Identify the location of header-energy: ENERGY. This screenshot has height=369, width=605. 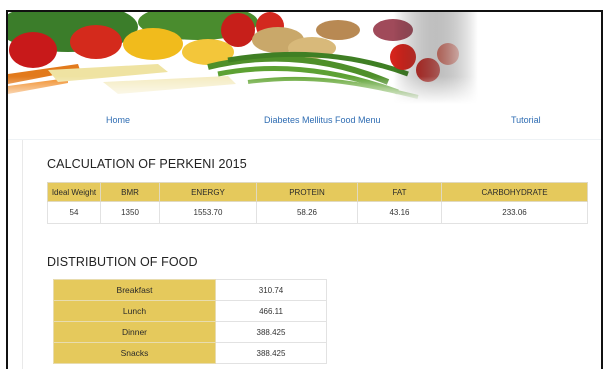
(208, 192).